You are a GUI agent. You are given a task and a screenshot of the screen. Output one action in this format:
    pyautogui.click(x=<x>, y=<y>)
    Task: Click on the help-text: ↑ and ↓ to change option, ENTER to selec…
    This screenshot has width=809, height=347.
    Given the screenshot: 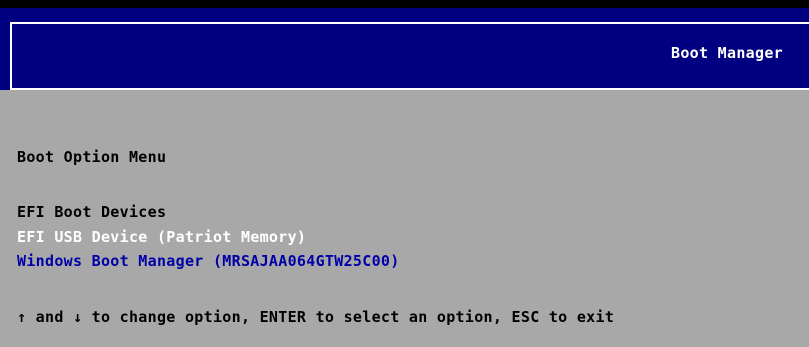 What is the action you would take?
    pyautogui.click(x=316, y=317)
    